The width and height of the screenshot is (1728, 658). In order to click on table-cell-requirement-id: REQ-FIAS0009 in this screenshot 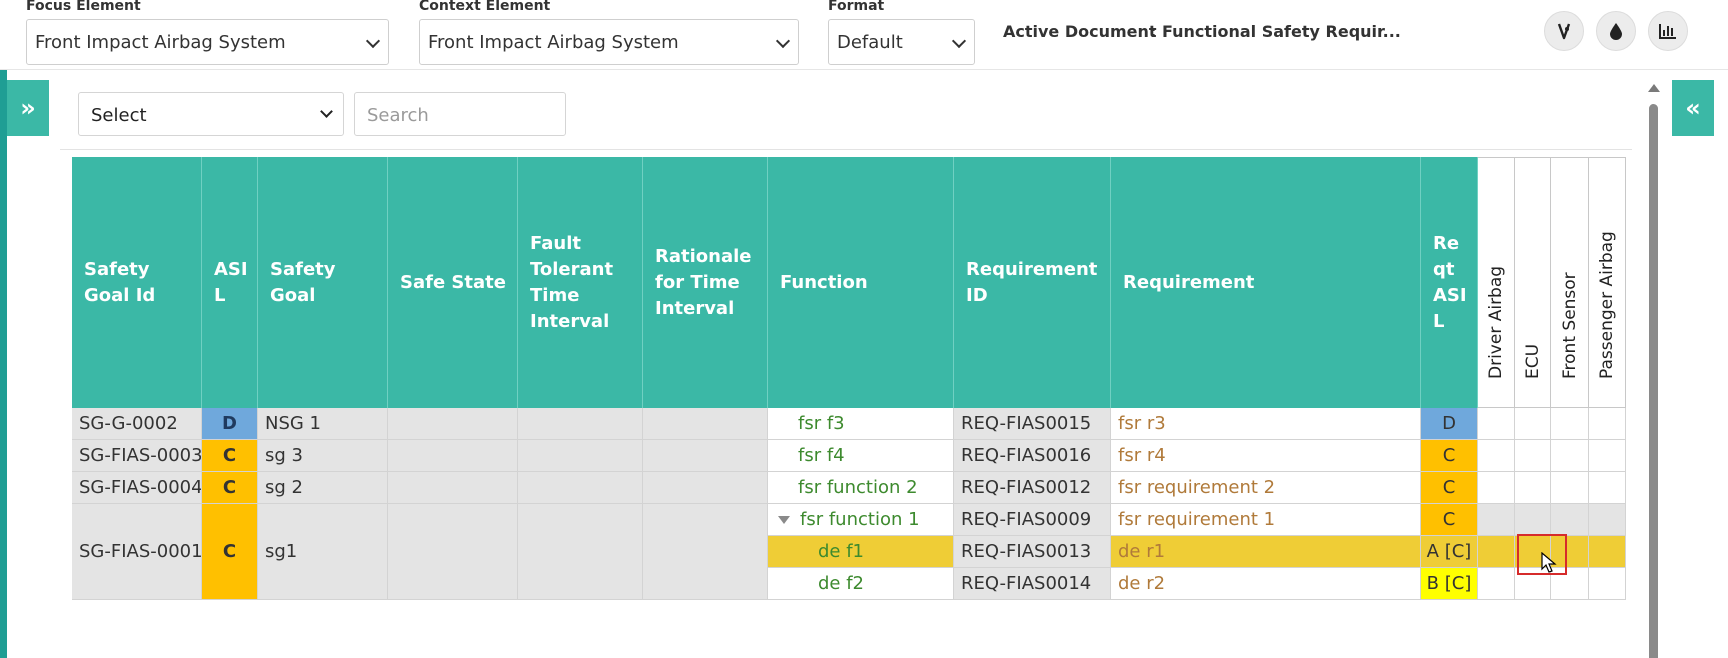, I will do `click(1032, 520)`.